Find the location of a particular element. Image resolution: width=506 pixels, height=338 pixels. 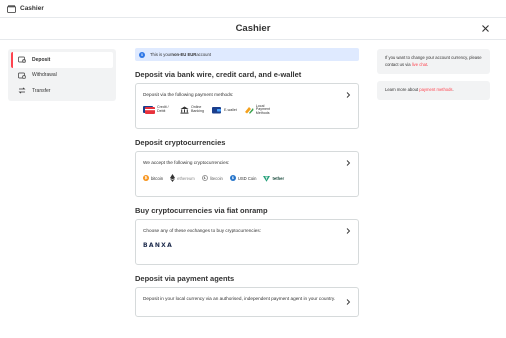

app-topbar: Cashier is located at coordinates (253, 9).